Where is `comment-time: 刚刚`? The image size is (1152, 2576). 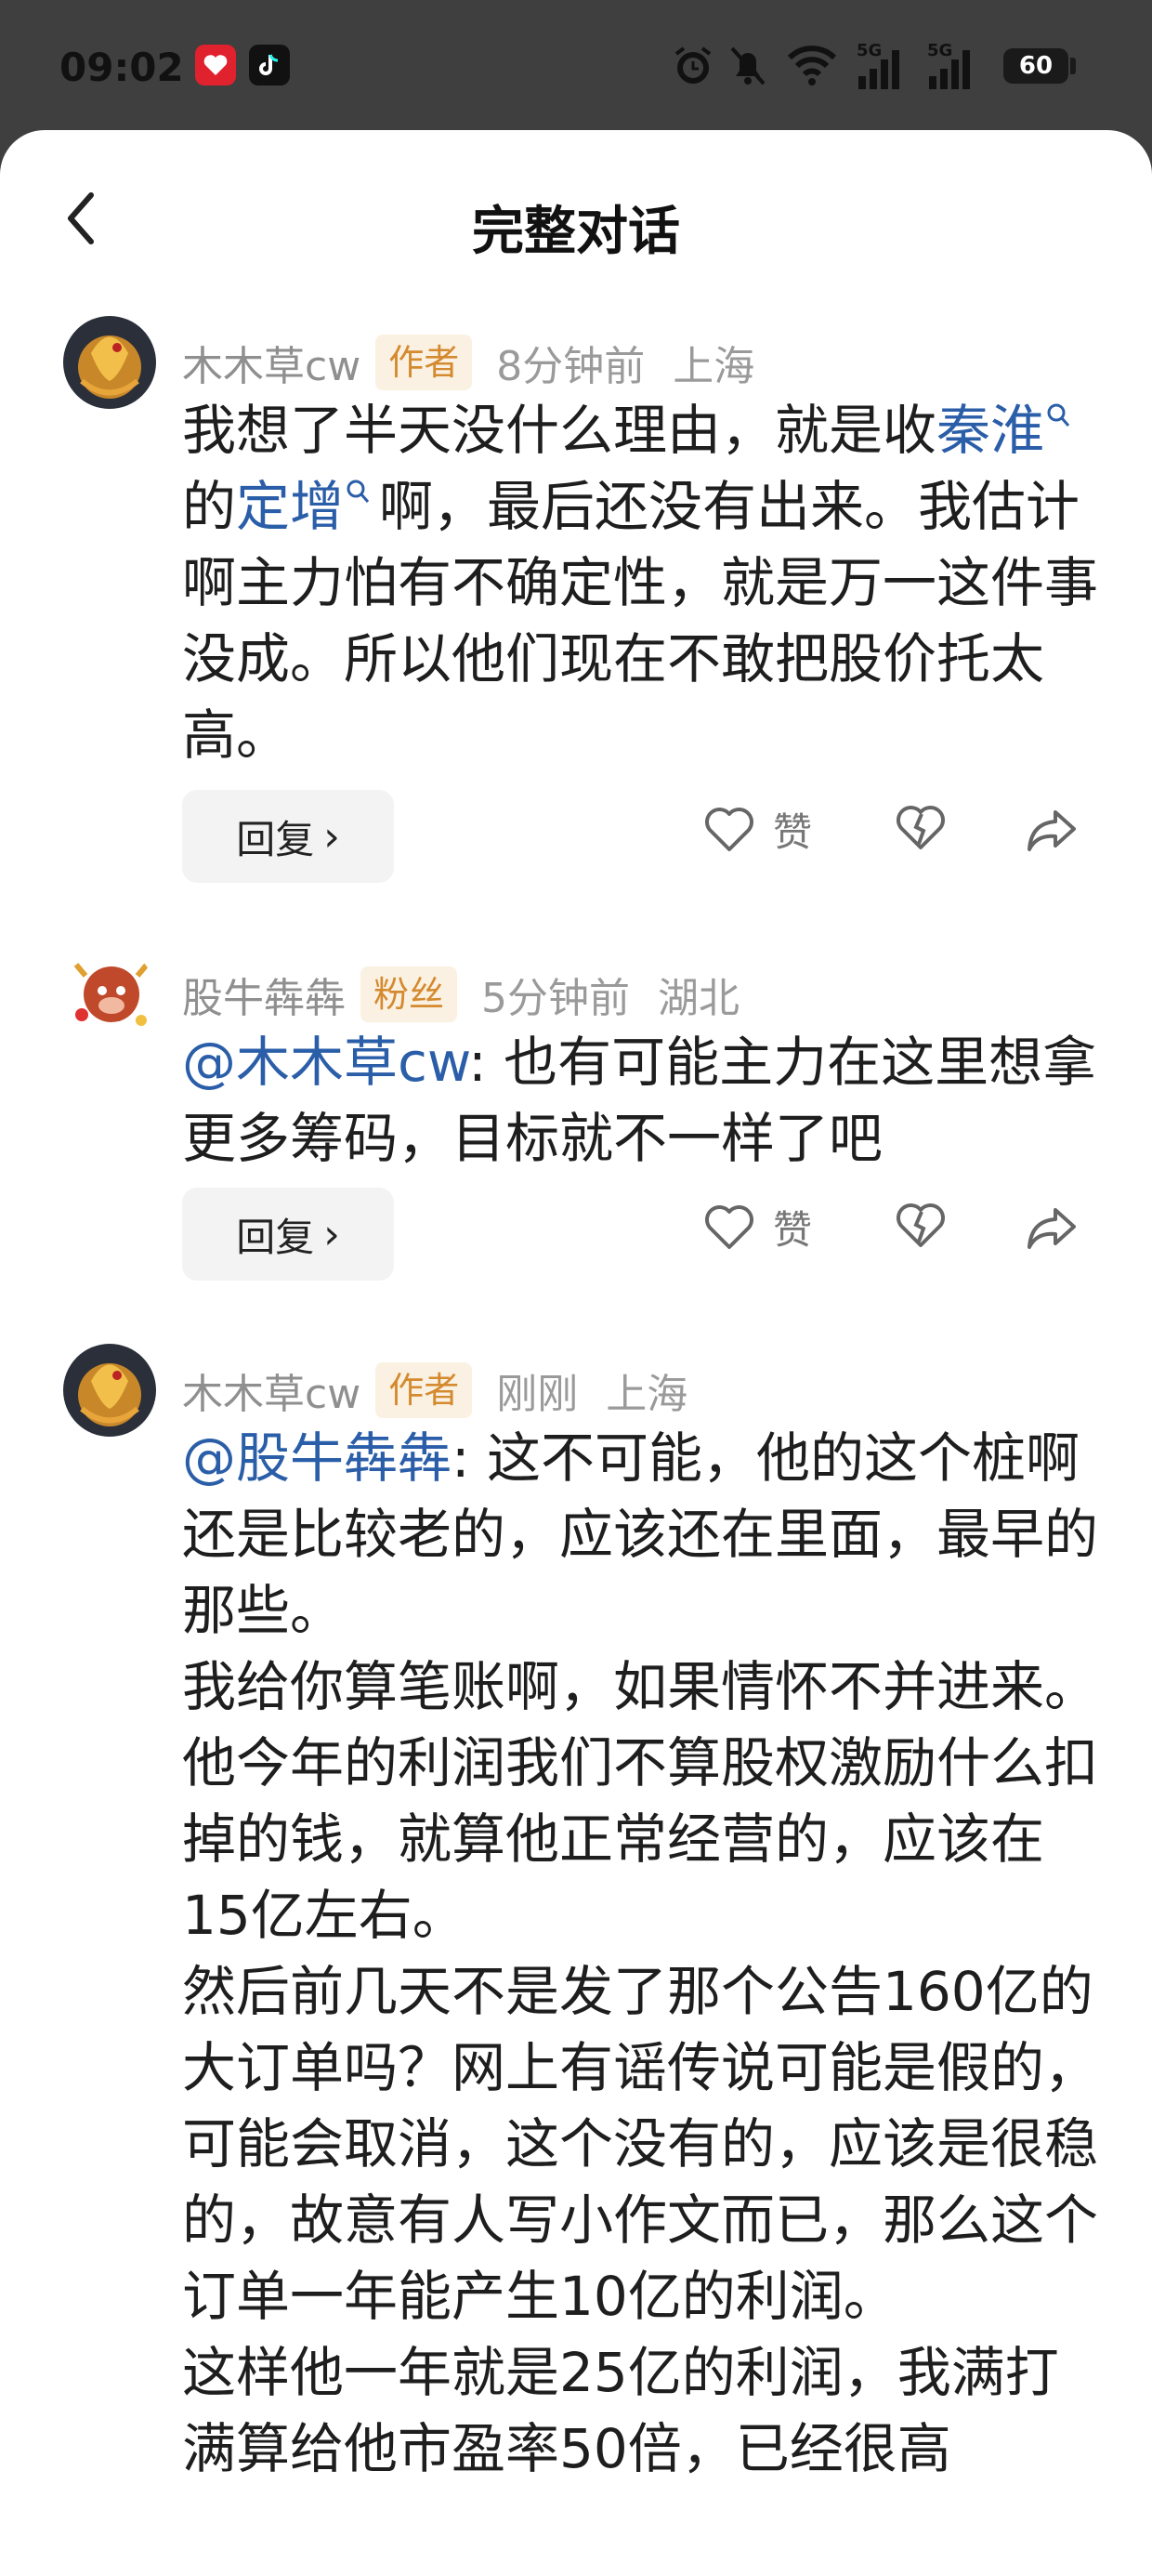
comment-time: 刚刚 is located at coordinates (537, 1394).